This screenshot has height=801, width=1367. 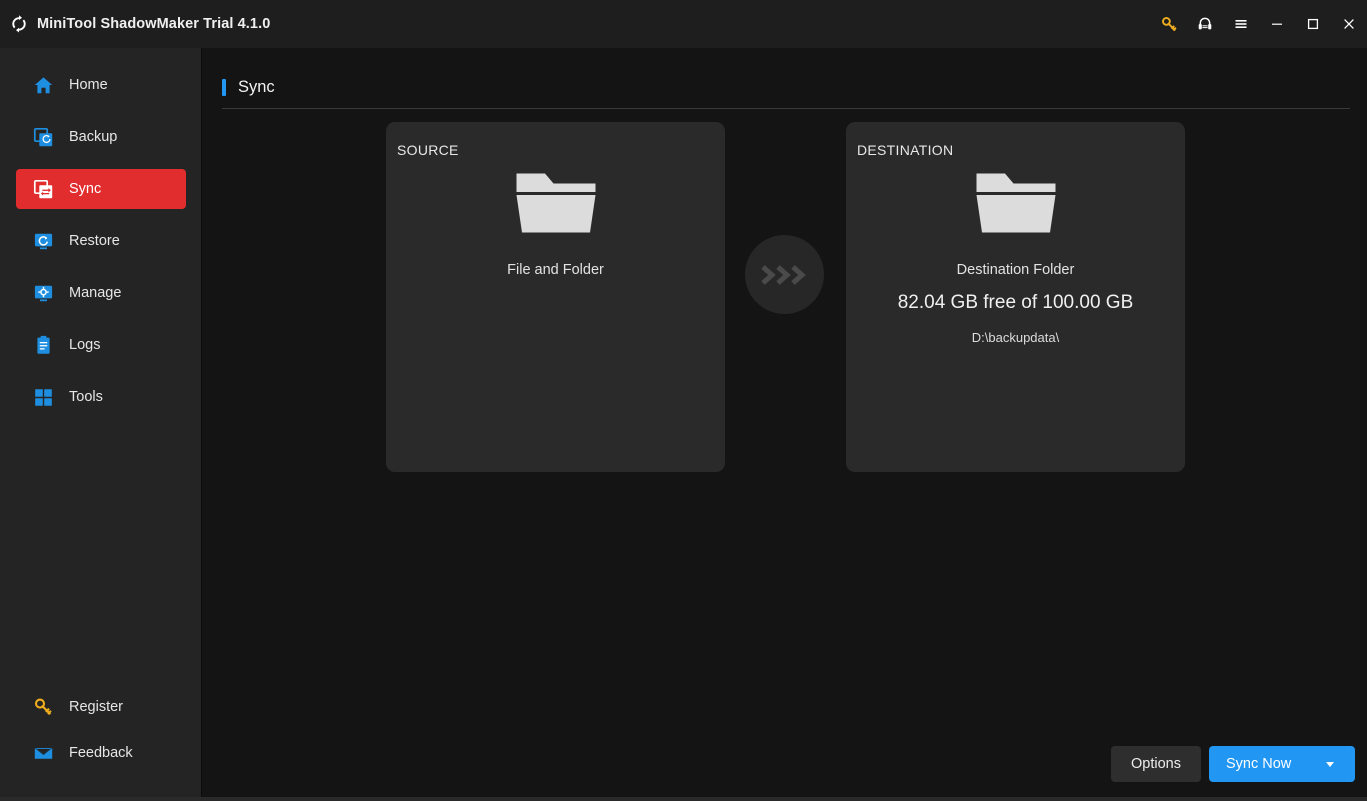 I want to click on sidebar-item-home: Home, so click(x=101, y=85).